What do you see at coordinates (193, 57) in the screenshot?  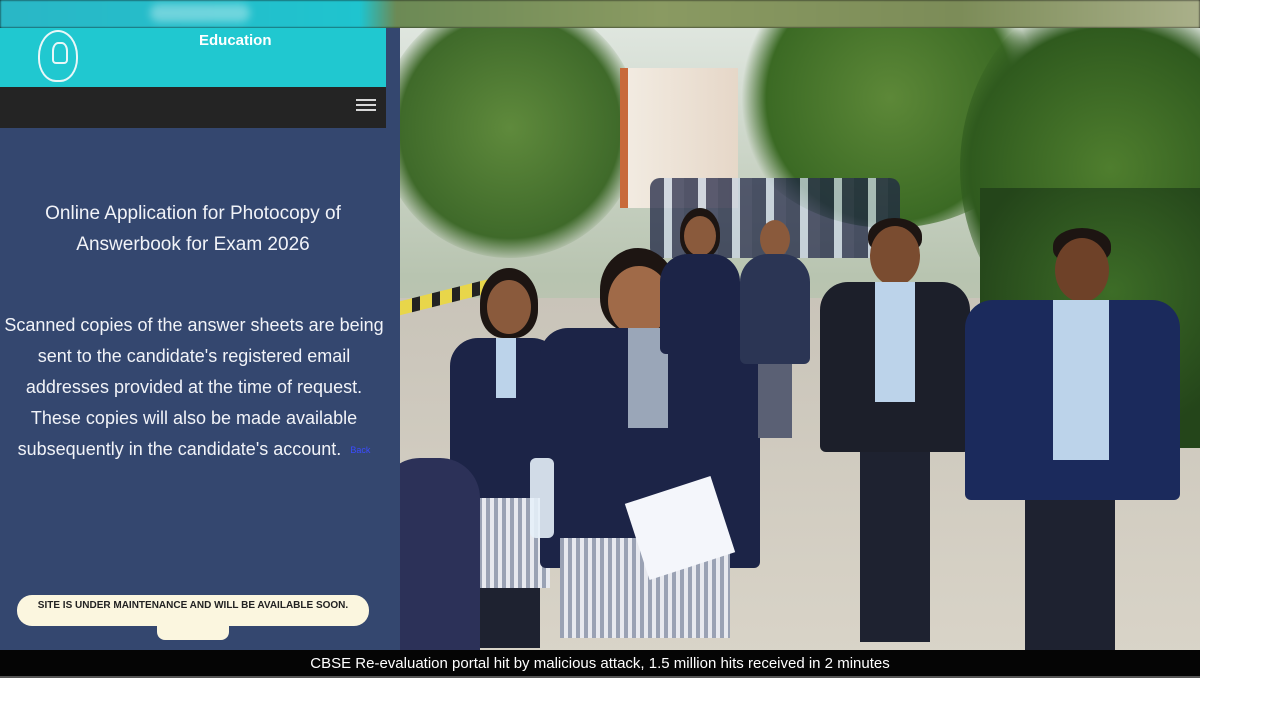 I see `site-header: Education` at bounding box center [193, 57].